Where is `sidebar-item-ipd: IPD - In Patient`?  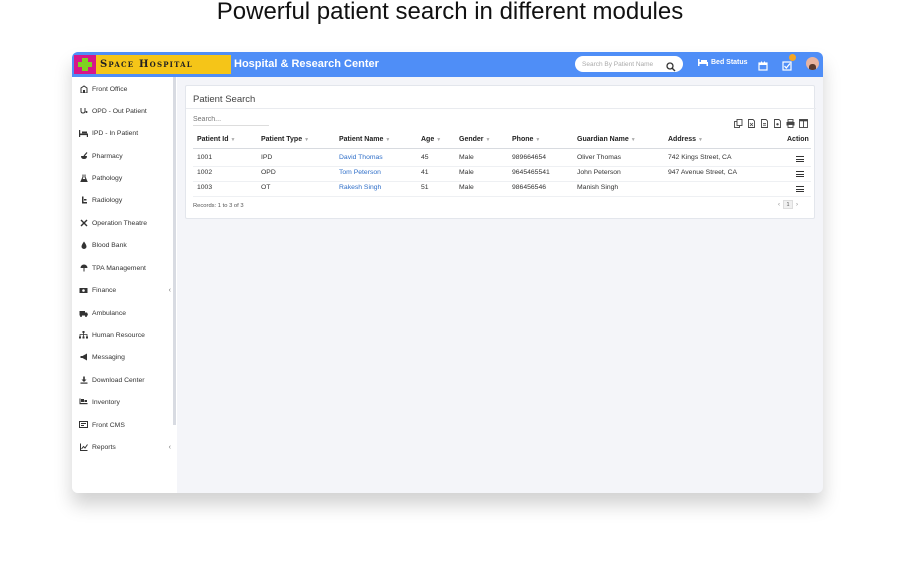 sidebar-item-ipd: IPD - In Patient is located at coordinates (125, 133).